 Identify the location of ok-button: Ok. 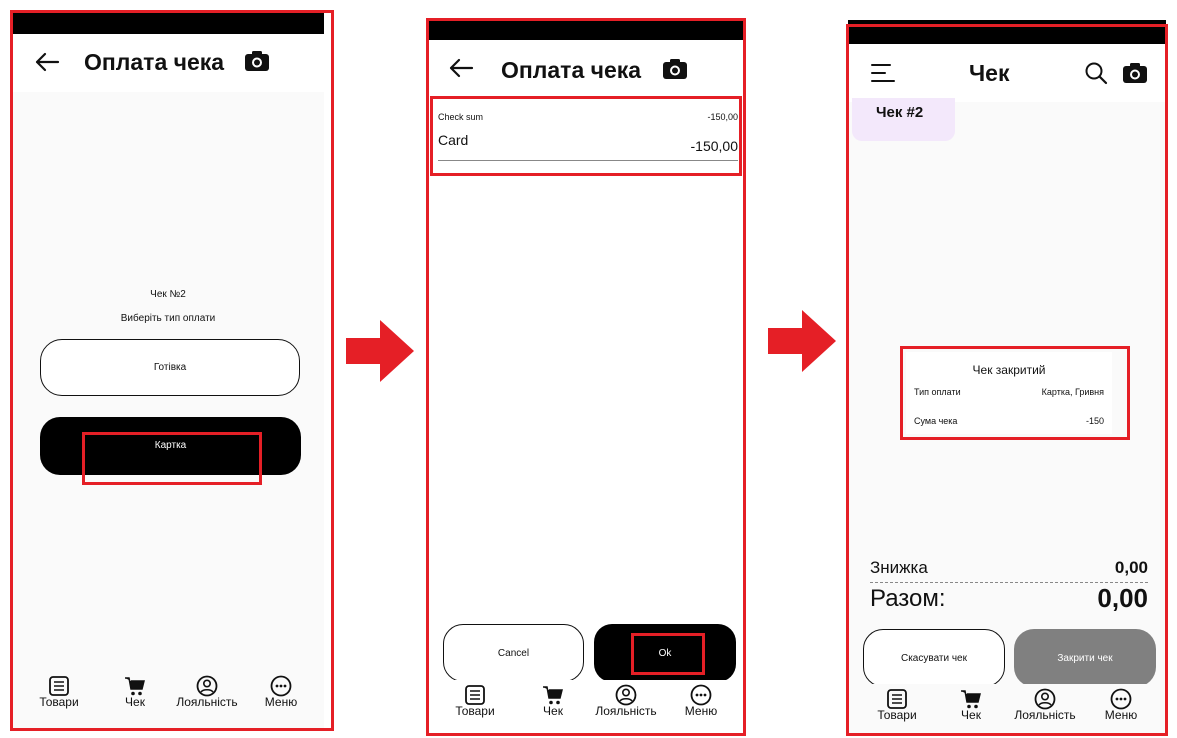
(665, 653).